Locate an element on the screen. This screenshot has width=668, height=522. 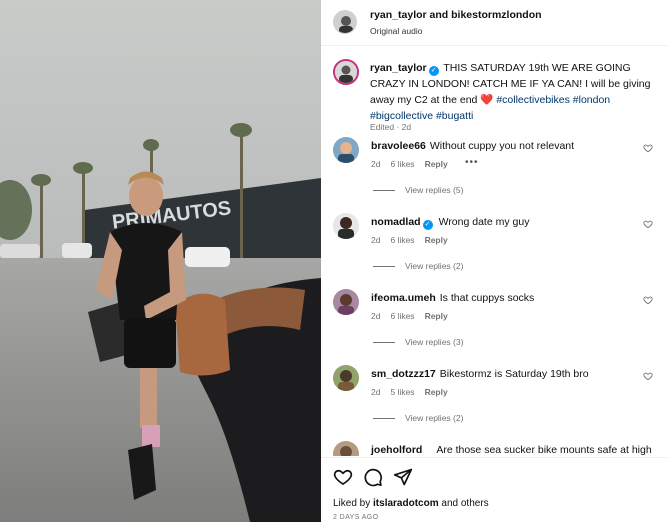
comment-username: sm_dotzzz17 is located at coordinates (403, 374).